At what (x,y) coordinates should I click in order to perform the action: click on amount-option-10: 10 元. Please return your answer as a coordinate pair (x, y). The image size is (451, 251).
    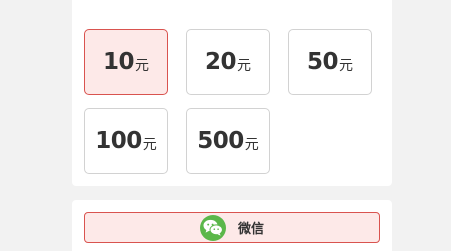
    Looking at the image, I should click on (126, 62).